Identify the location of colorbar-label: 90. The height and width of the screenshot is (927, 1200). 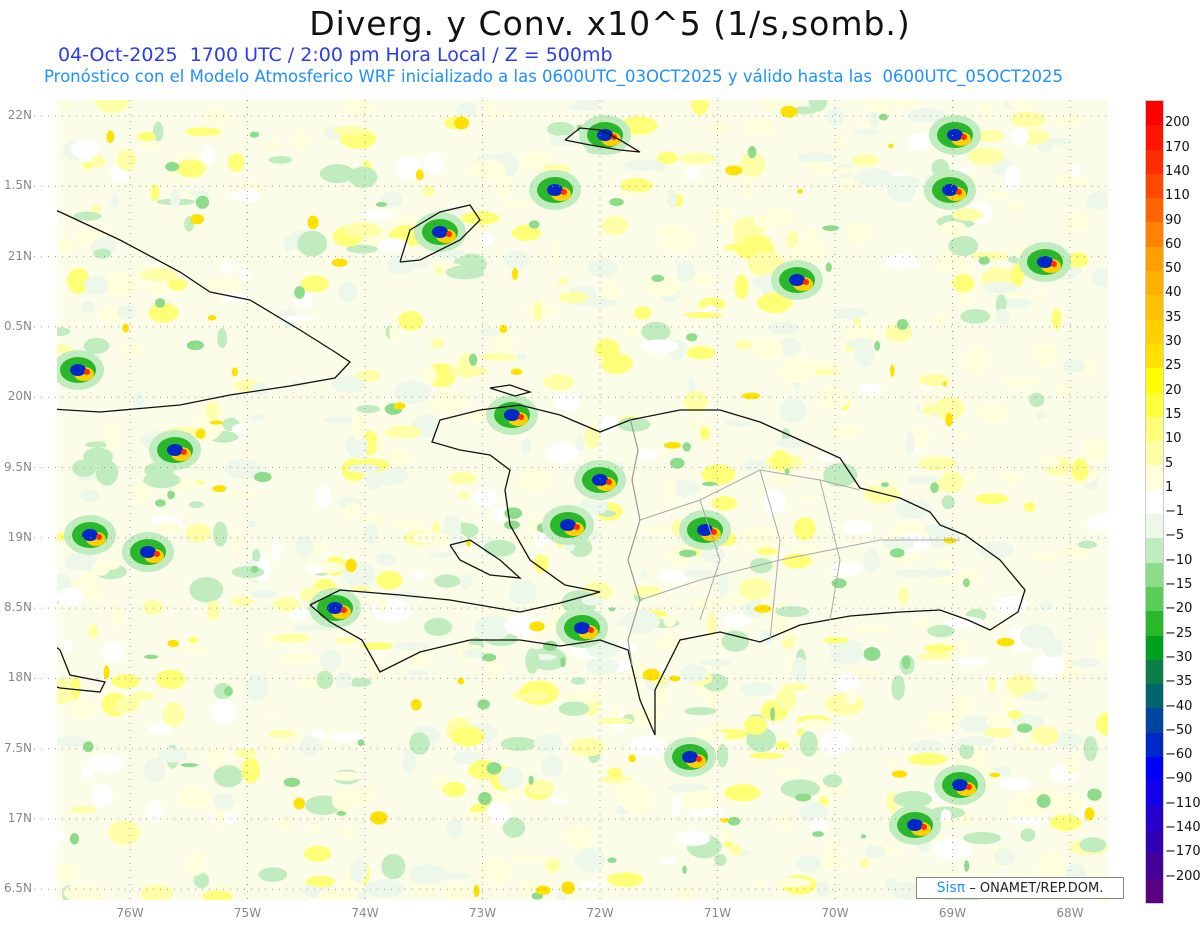
(1173, 220).